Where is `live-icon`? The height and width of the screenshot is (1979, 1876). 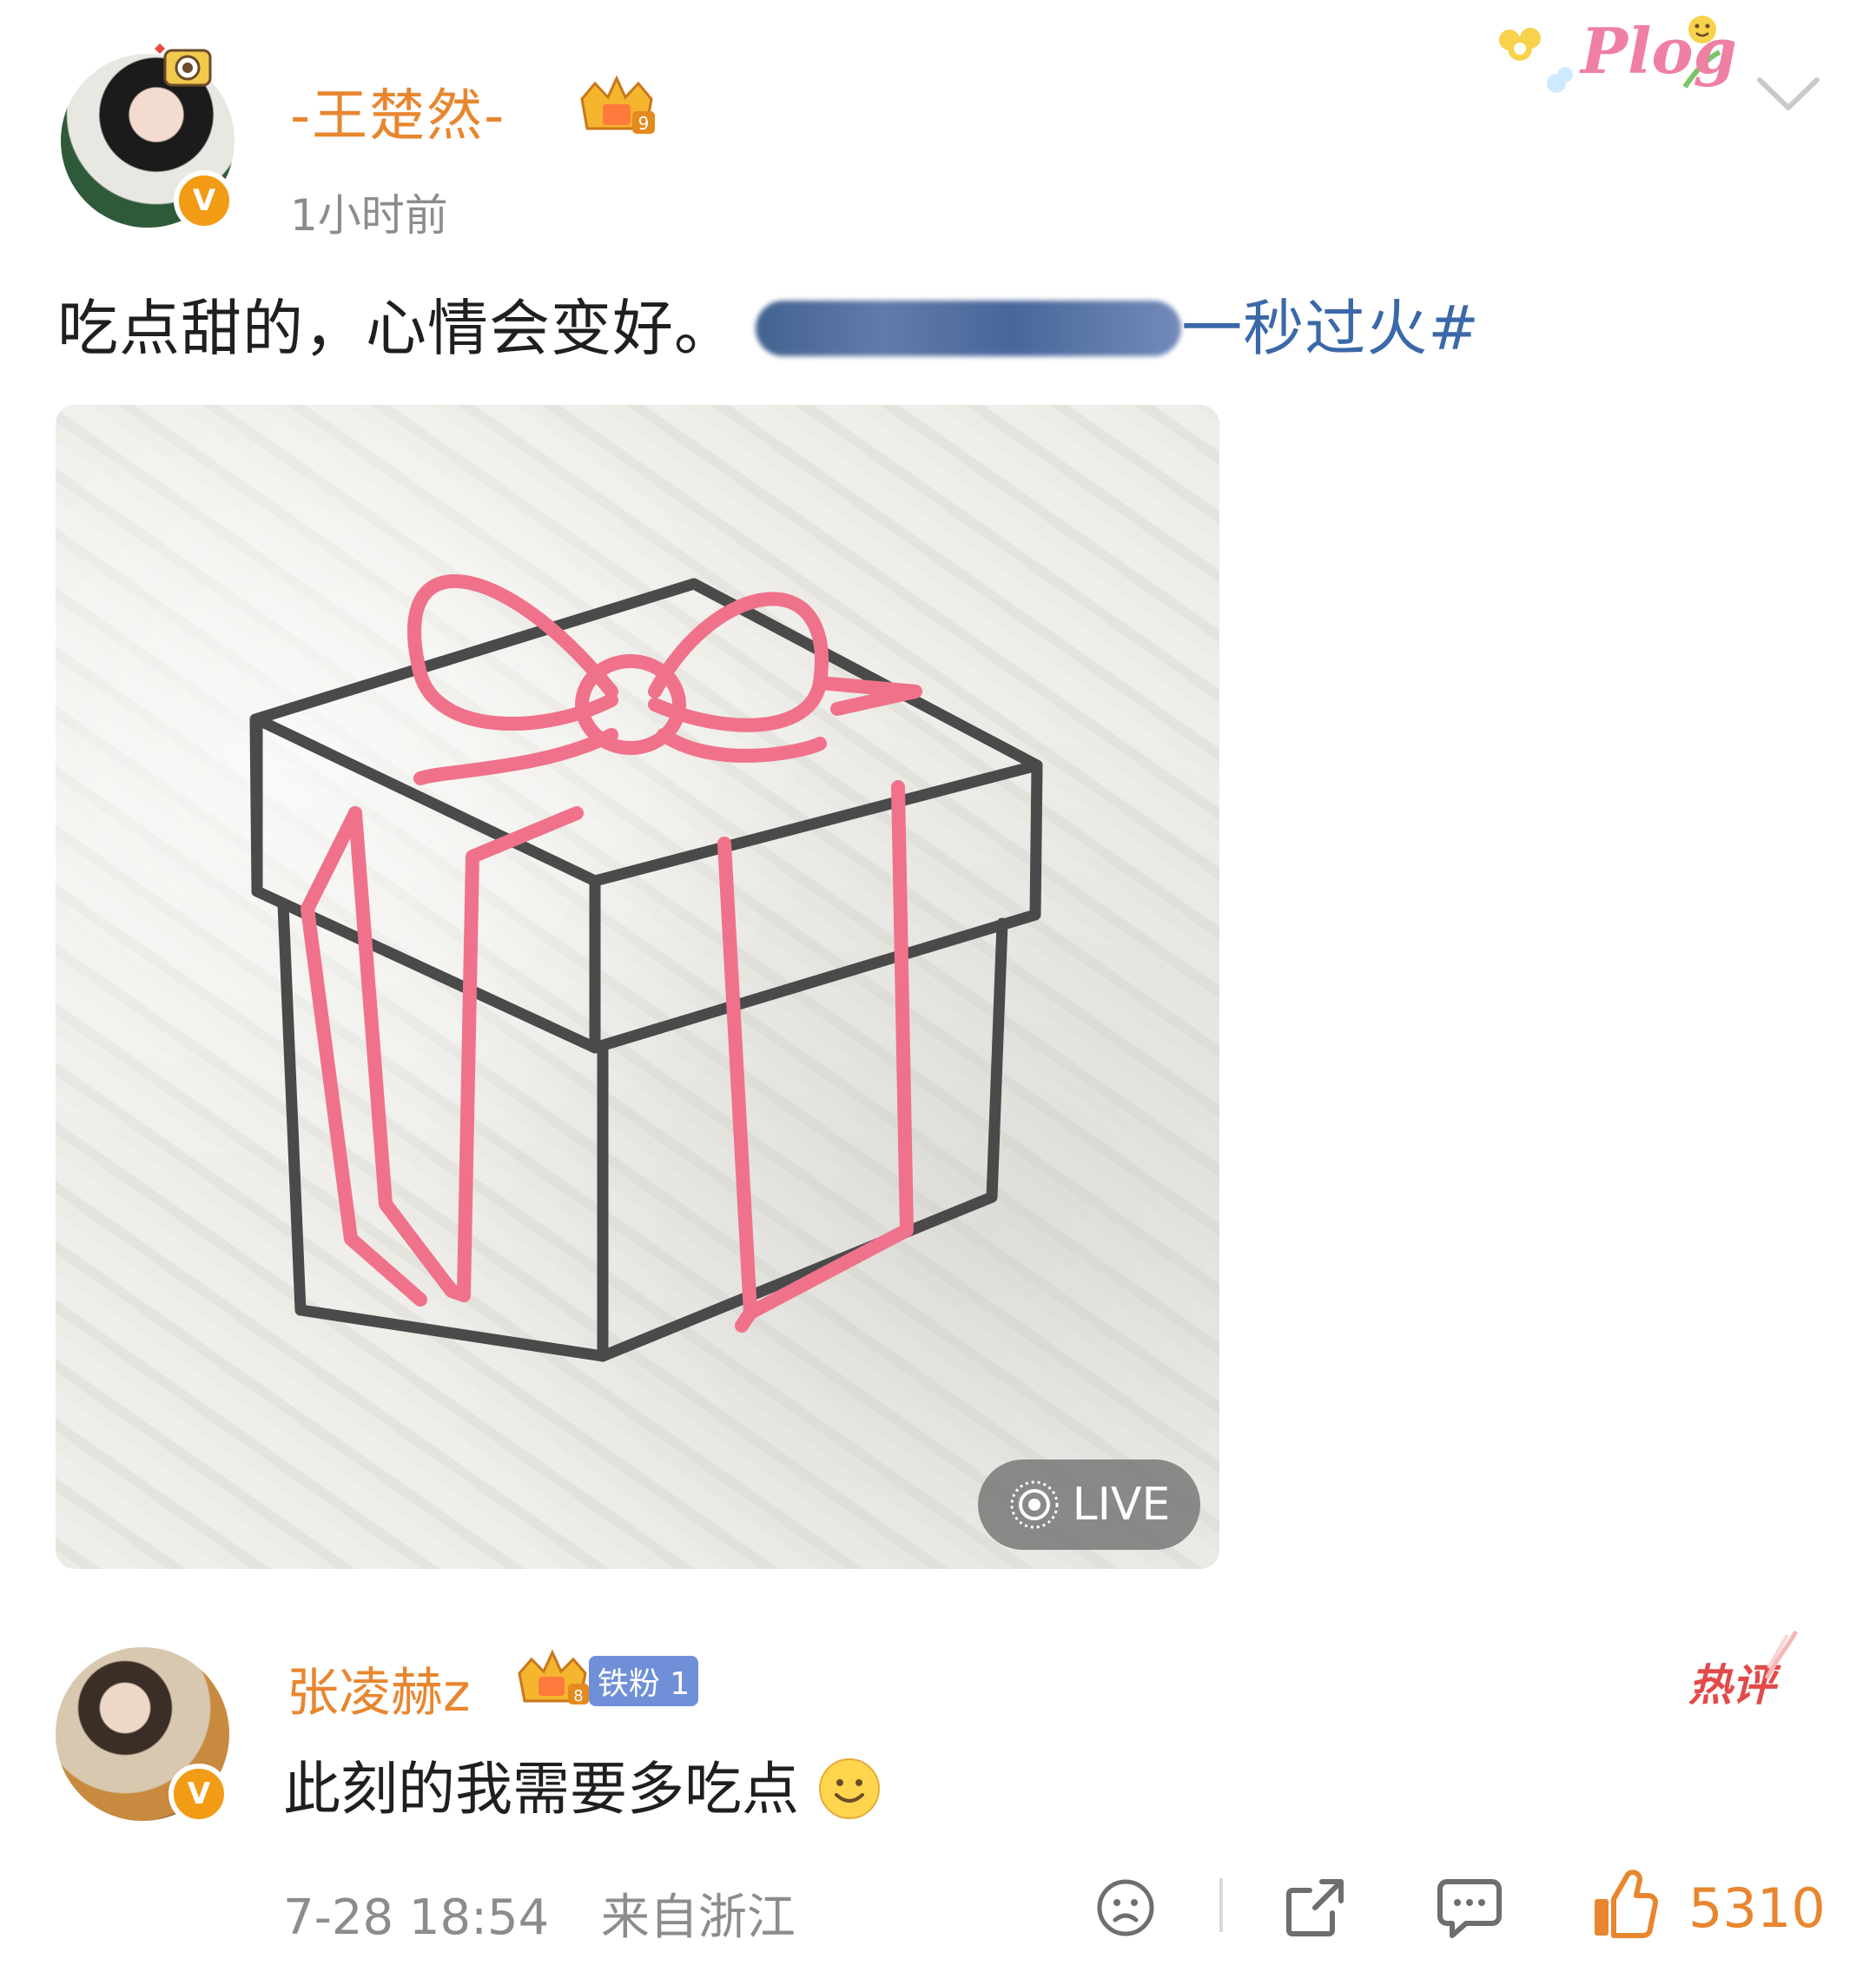
live-icon is located at coordinates (1034, 1504).